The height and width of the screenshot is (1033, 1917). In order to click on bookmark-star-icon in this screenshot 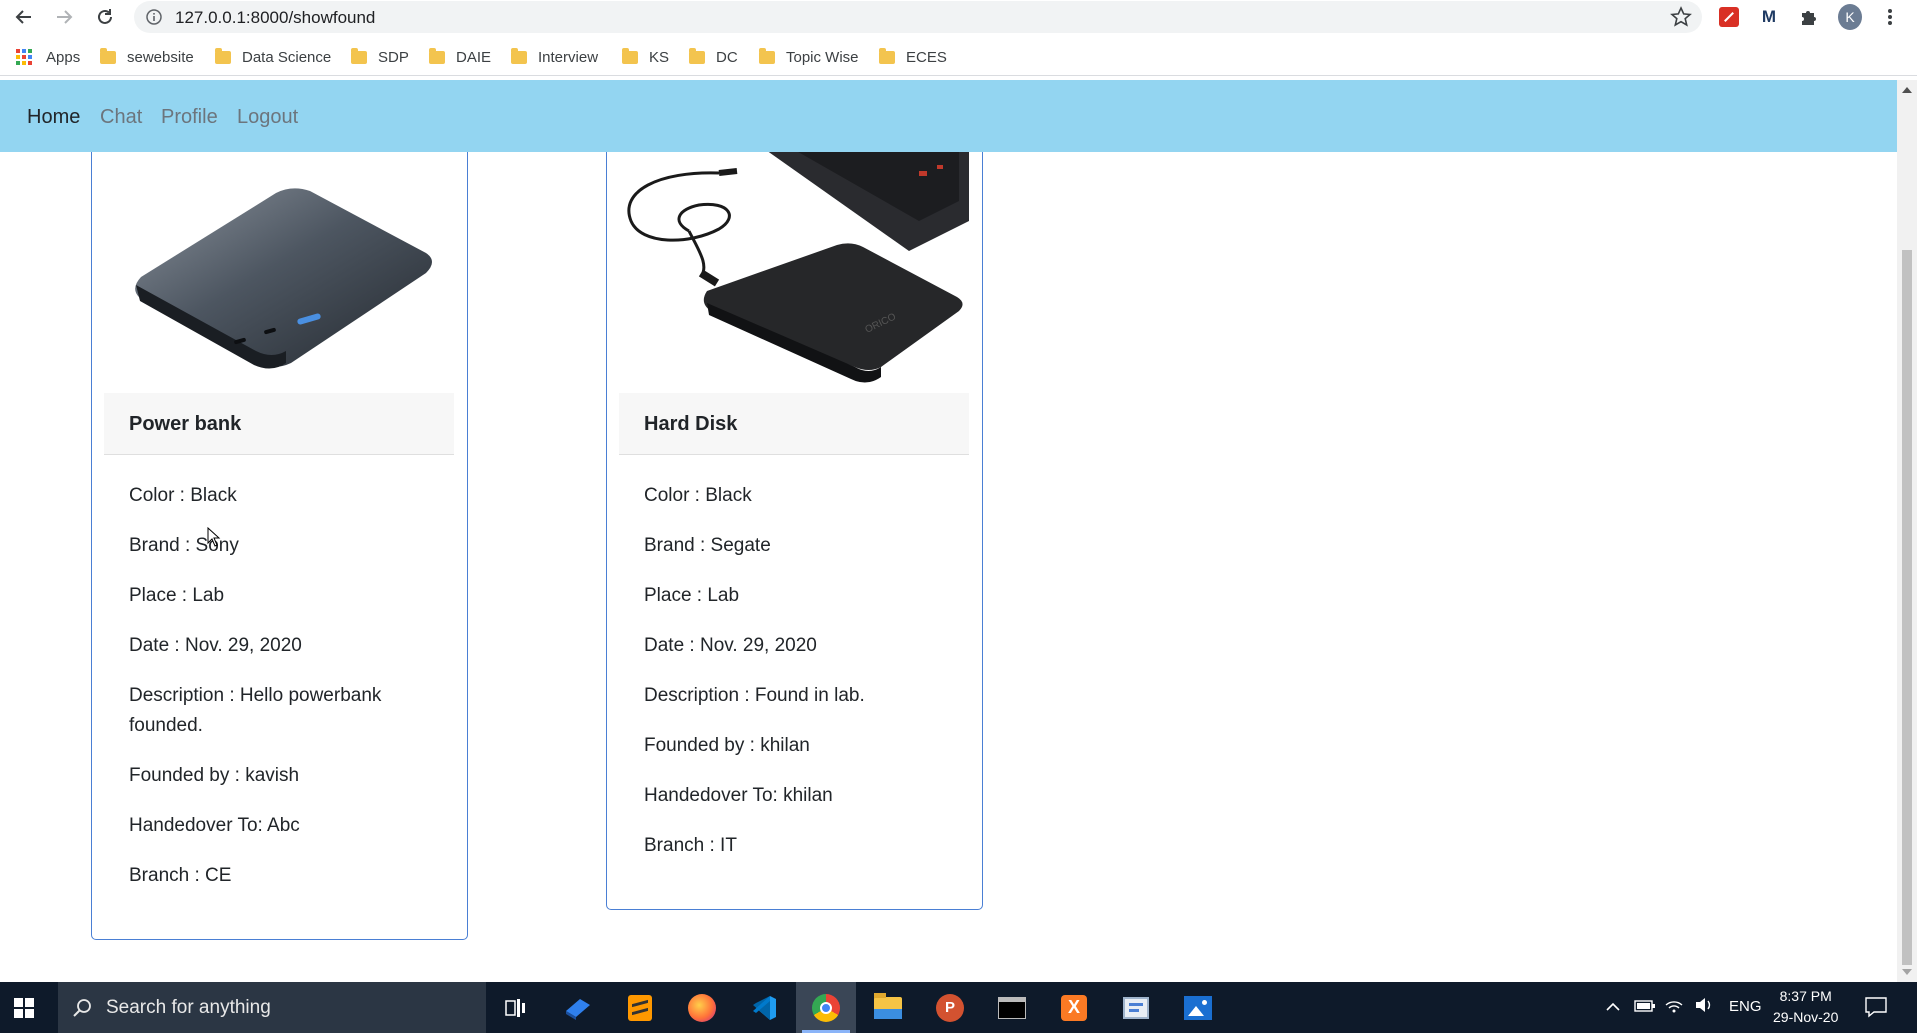, I will do `click(1681, 17)`.